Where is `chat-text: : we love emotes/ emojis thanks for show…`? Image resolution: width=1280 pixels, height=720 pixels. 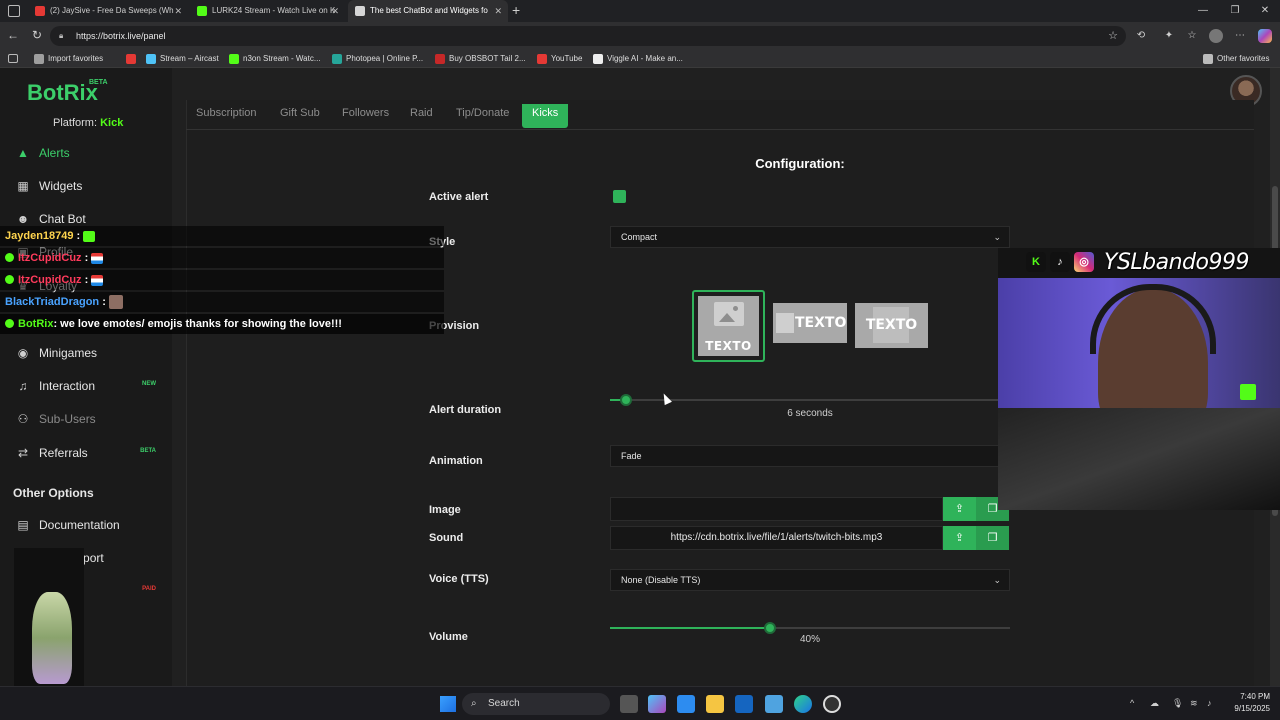
chat-text: : we love emotes/ emojis thanks for show… is located at coordinates (197, 324).